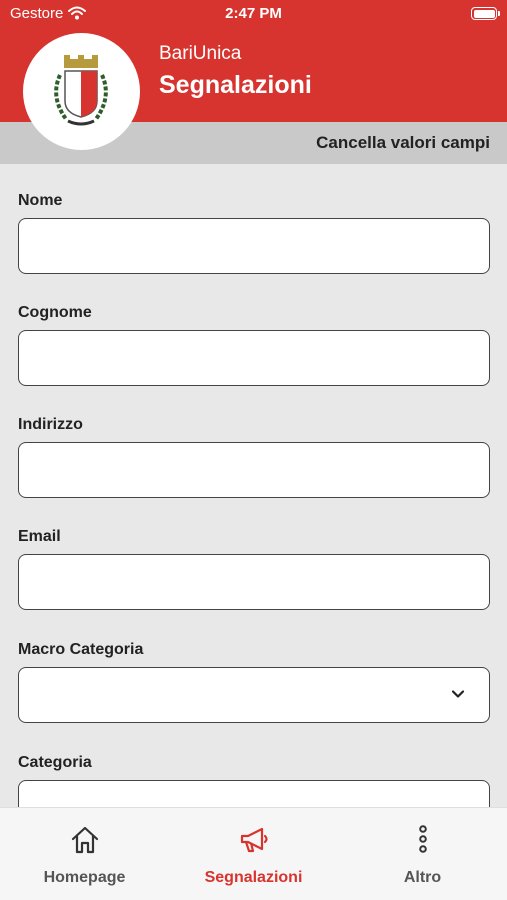 The width and height of the screenshot is (507, 900). I want to click on megaphone-icon, so click(254, 840).